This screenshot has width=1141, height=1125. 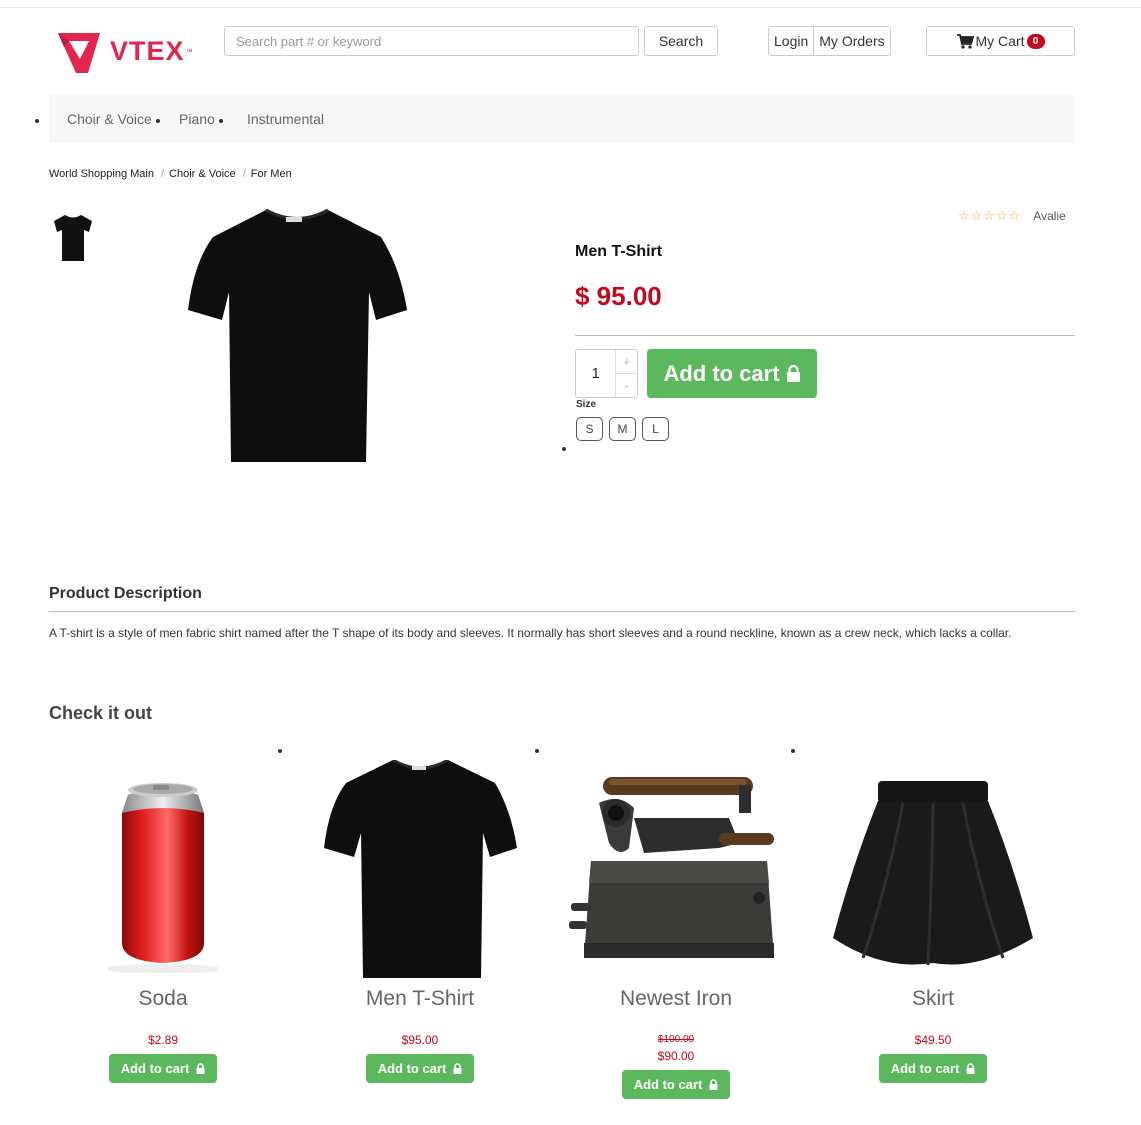 I want to click on product-card: Newest Iron $100.00 $90.00 Add to cart, so click(x=676, y=930).